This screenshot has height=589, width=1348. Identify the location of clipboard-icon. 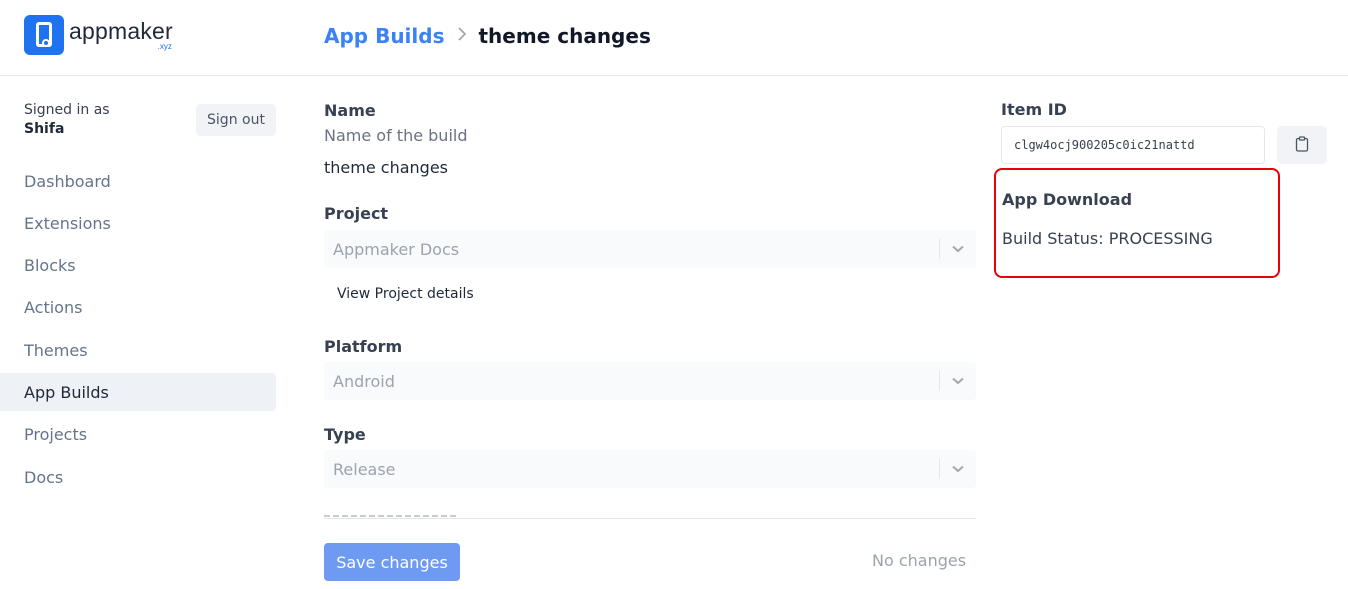
(1302, 145).